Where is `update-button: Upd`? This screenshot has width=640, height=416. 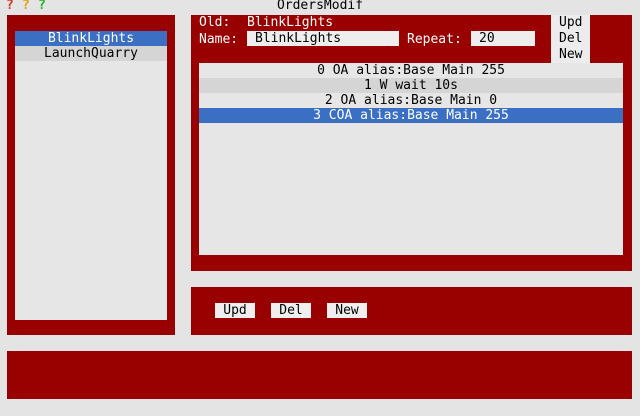
update-button: Upd is located at coordinates (235, 310).